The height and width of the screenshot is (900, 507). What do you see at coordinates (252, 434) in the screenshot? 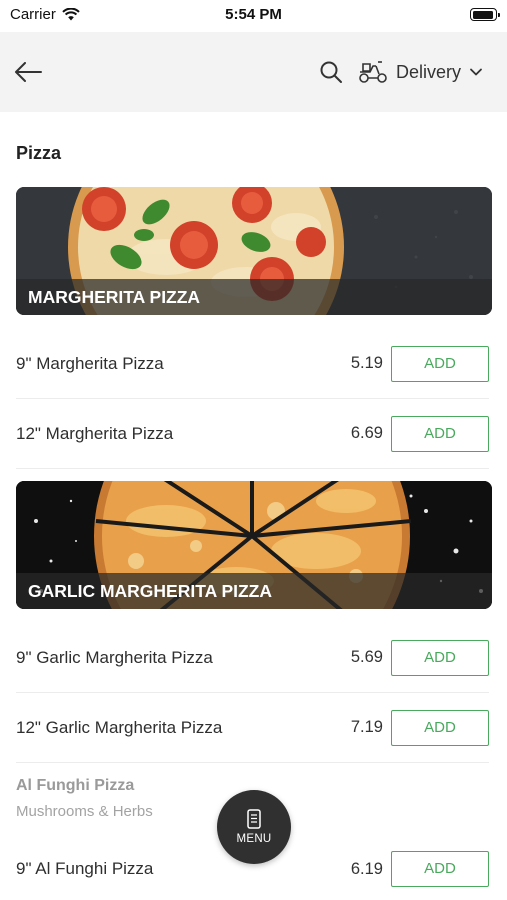
I see `menu-item-row: 12" Margherita Pizza 6.69 ADD` at bounding box center [252, 434].